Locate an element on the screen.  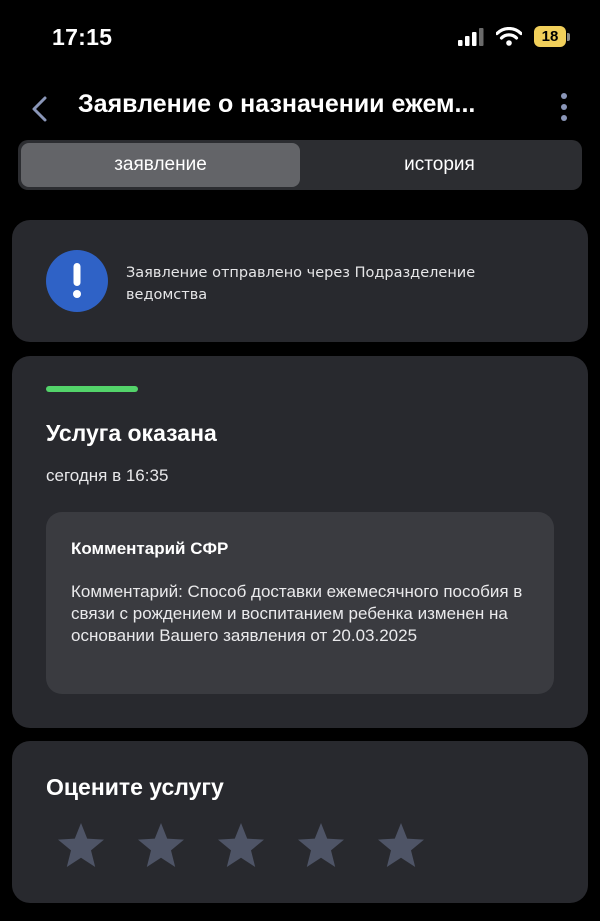
more-options-button is located at coordinates (564, 107).